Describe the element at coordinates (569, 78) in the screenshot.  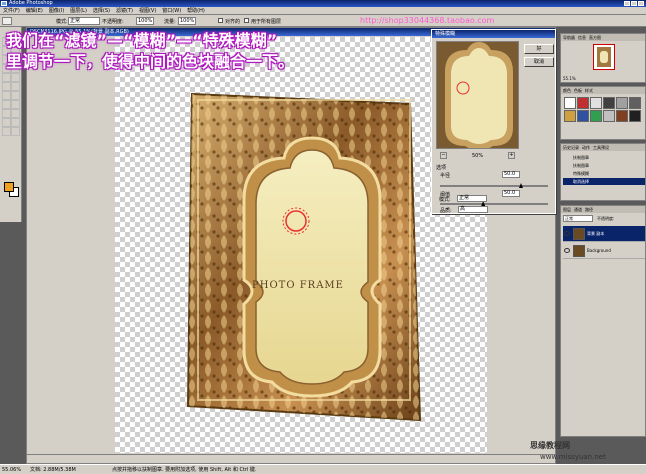
I see `navigator-zoom: 55.1%` at that location.